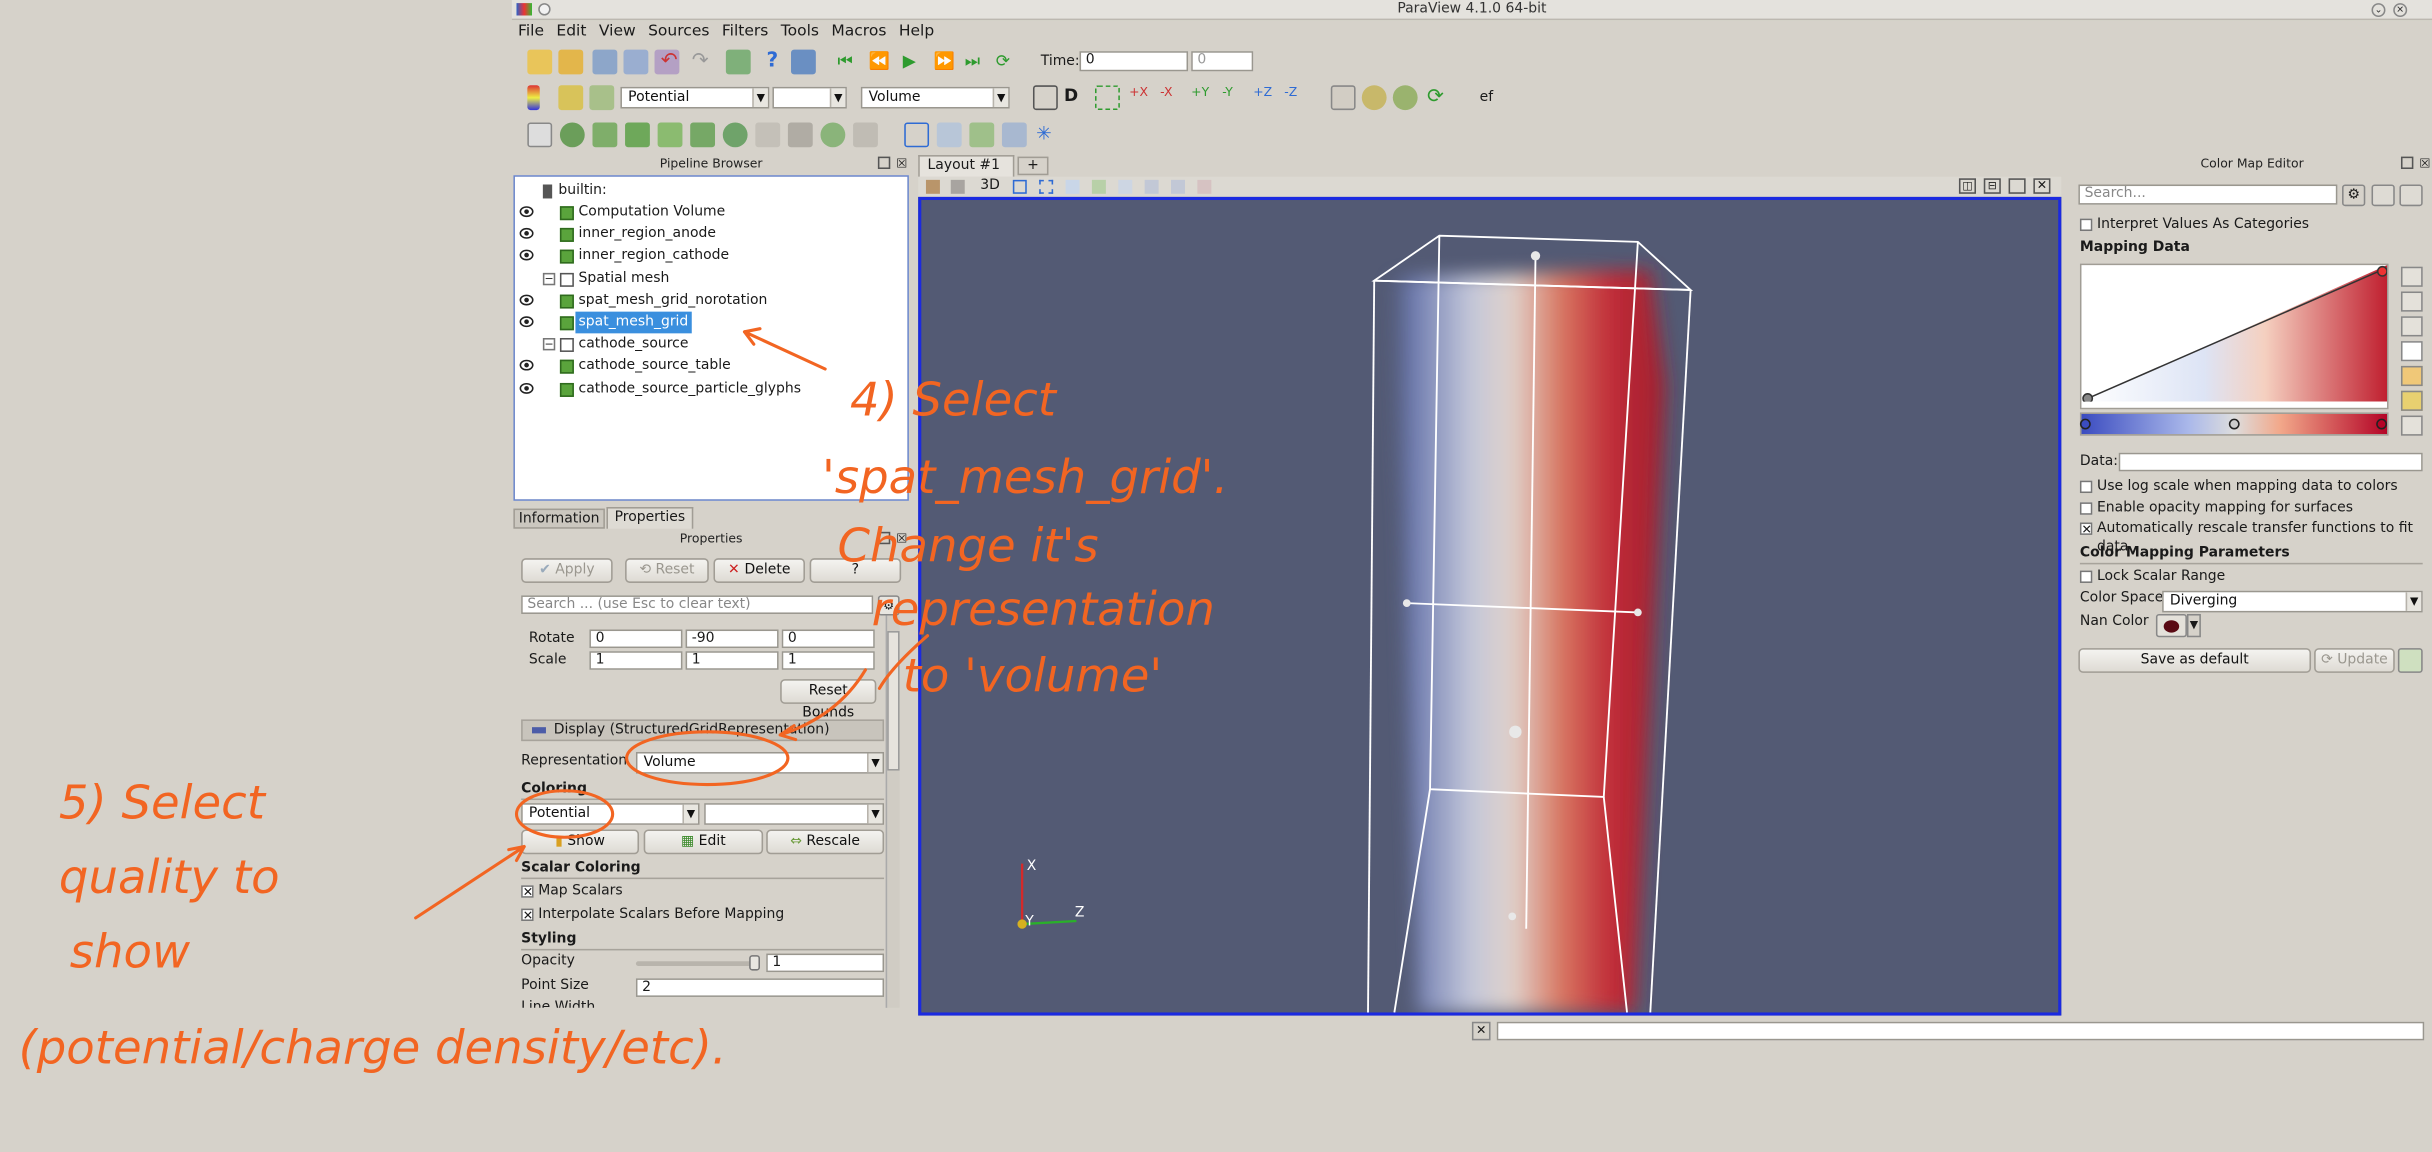  Describe the element at coordinates (1046, 186) in the screenshot. I see `select-points-view-icon` at that location.